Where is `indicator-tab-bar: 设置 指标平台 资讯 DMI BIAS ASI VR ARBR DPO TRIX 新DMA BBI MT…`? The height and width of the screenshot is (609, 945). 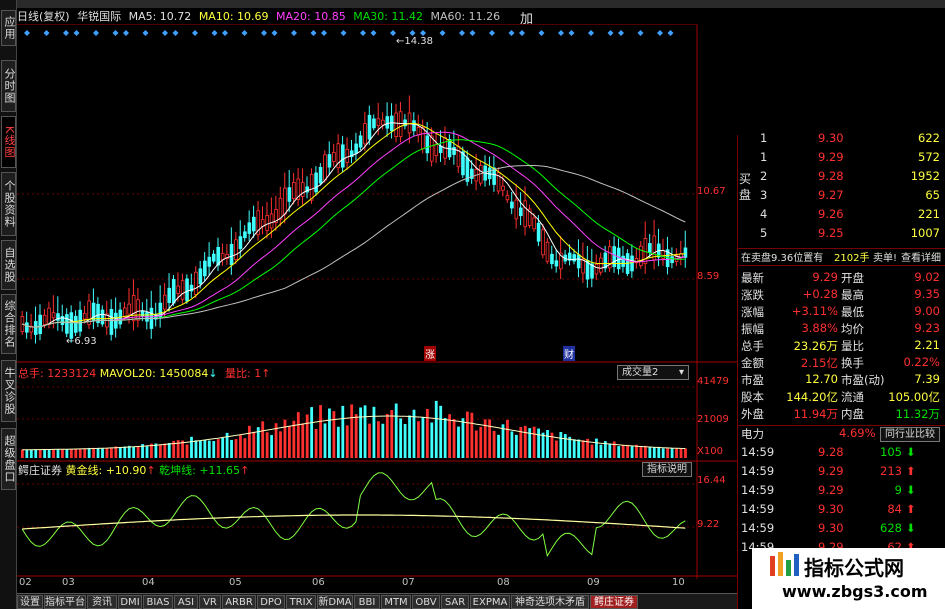
indicator-tab-bar: 设置 指标平台 资讯 DMI BIAS ASI VR ARBR DPO TRIX 新DMA BBI MT… is located at coordinates (377, 601).